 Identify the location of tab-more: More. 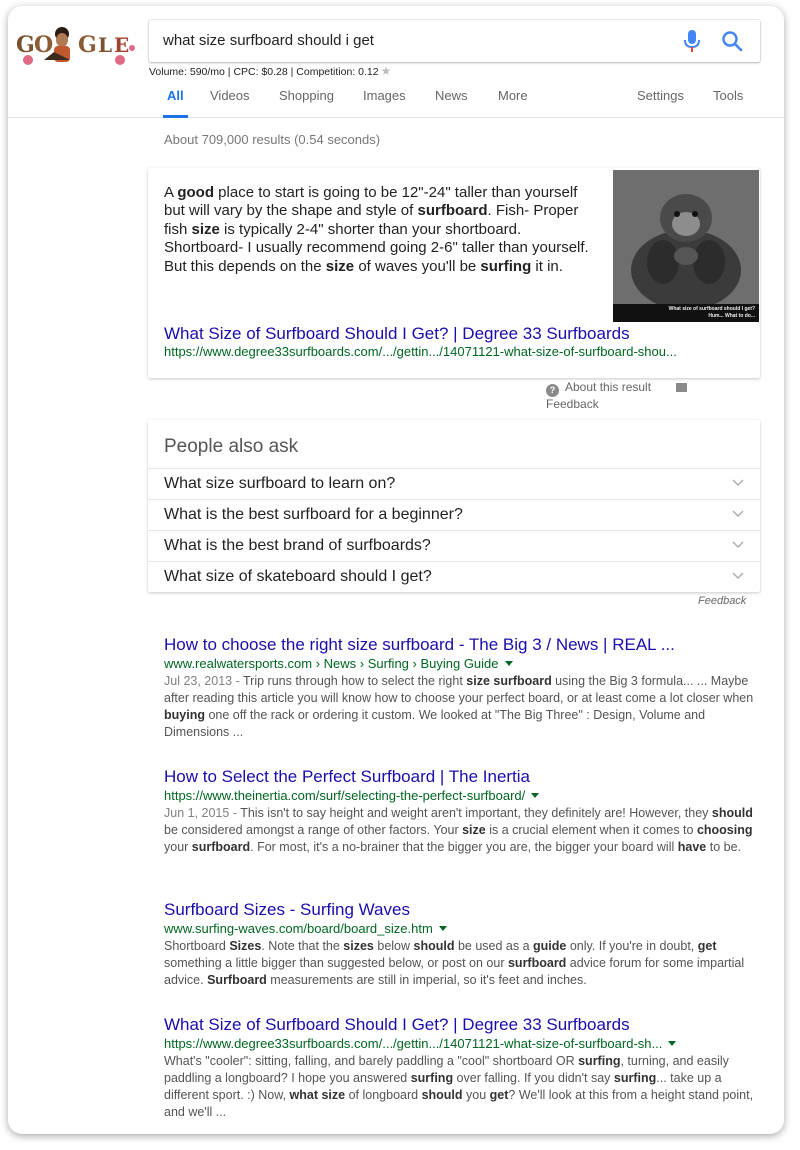
(513, 103).